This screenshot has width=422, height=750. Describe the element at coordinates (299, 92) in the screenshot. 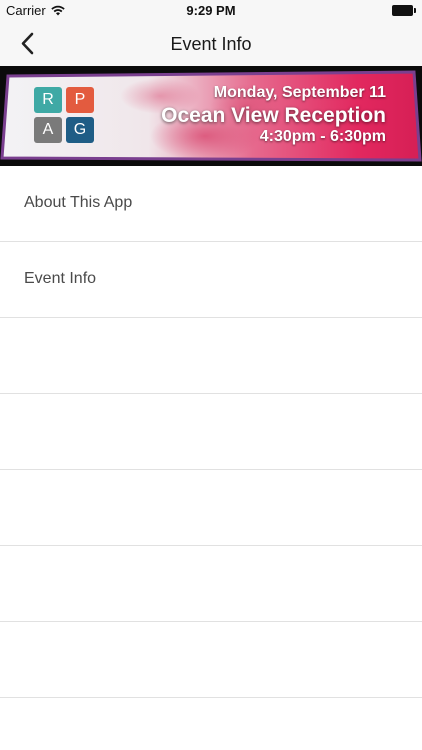

I see `banner-date: Monday, September 11` at that location.